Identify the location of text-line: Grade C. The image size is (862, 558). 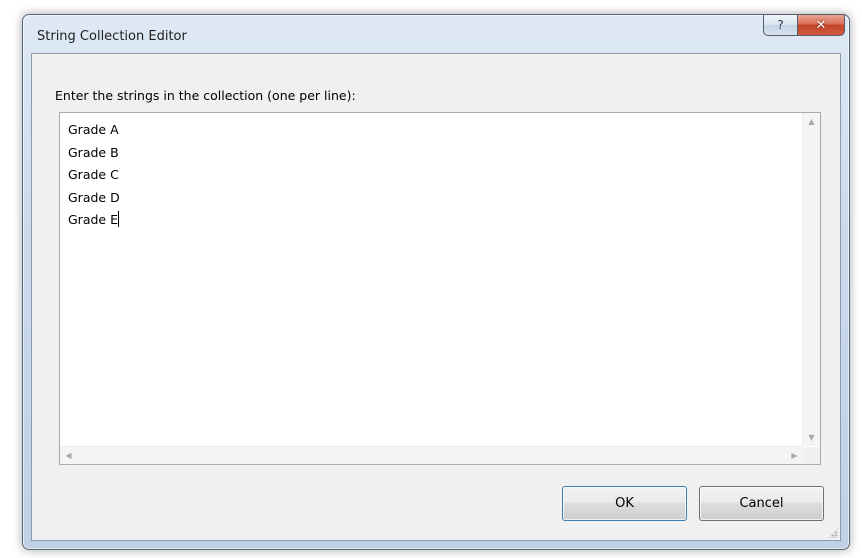
(93, 174).